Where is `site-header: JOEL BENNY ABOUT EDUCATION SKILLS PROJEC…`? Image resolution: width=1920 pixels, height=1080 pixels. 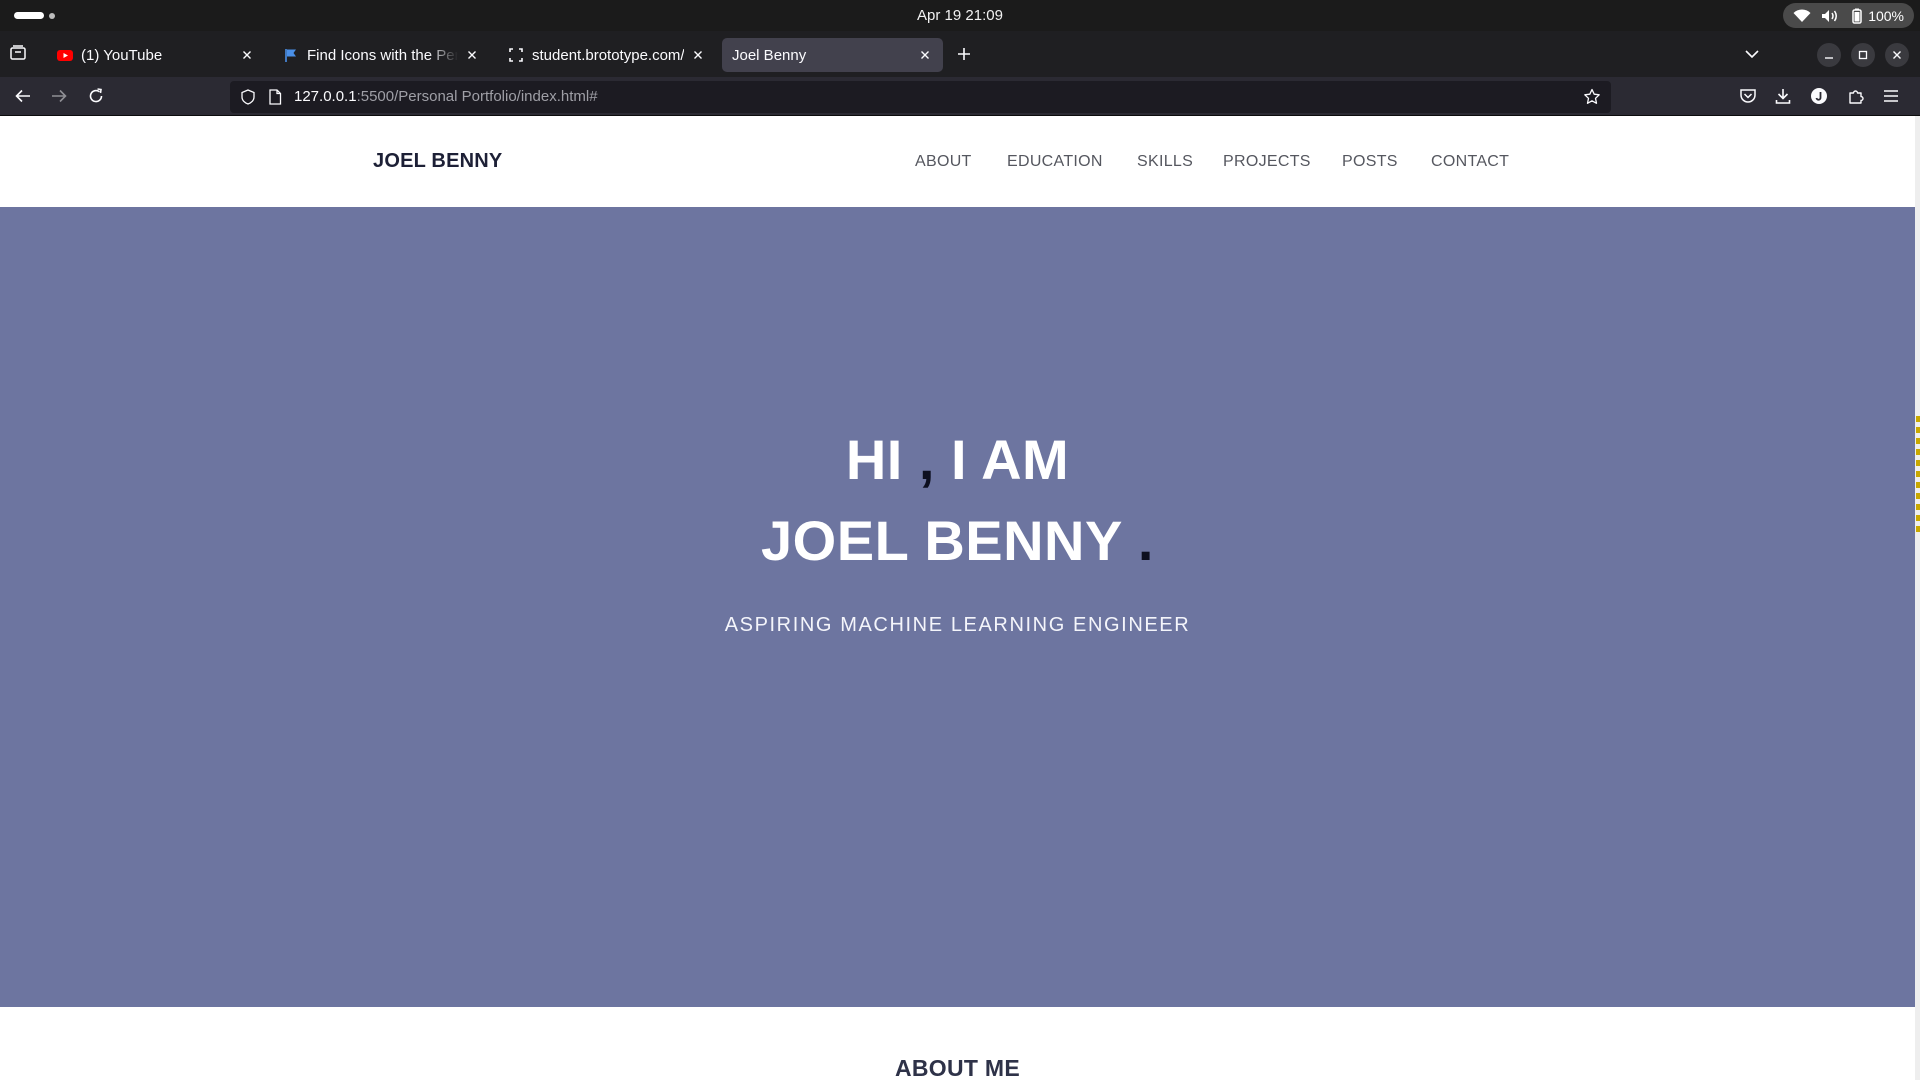
site-header: JOEL BENNY ABOUT EDUCATION SKILLS PROJEC… is located at coordinates (957, 161).